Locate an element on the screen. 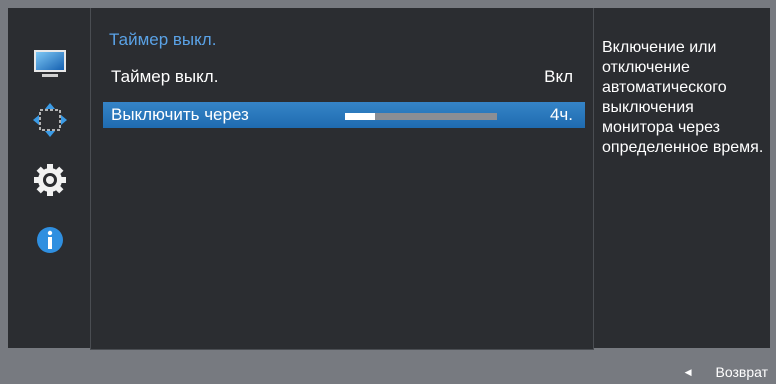 Image resolution: width=776 pixels, height=384 pixels. back-button: ◀ Возврат is located at coordinates (726, 372).